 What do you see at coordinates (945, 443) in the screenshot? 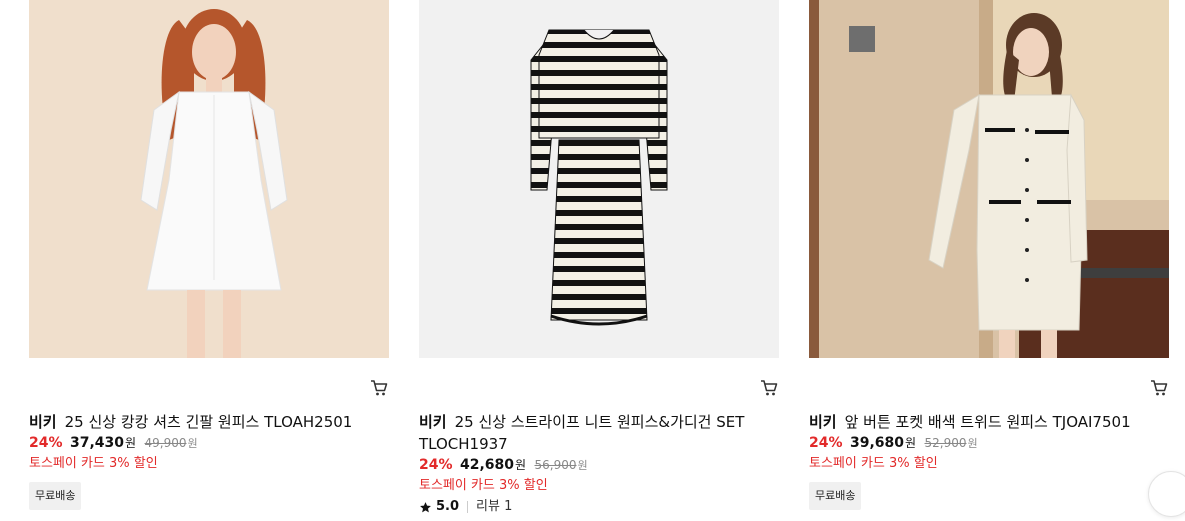
I see `original-price: 52,900` at bounding box center [945, 443].